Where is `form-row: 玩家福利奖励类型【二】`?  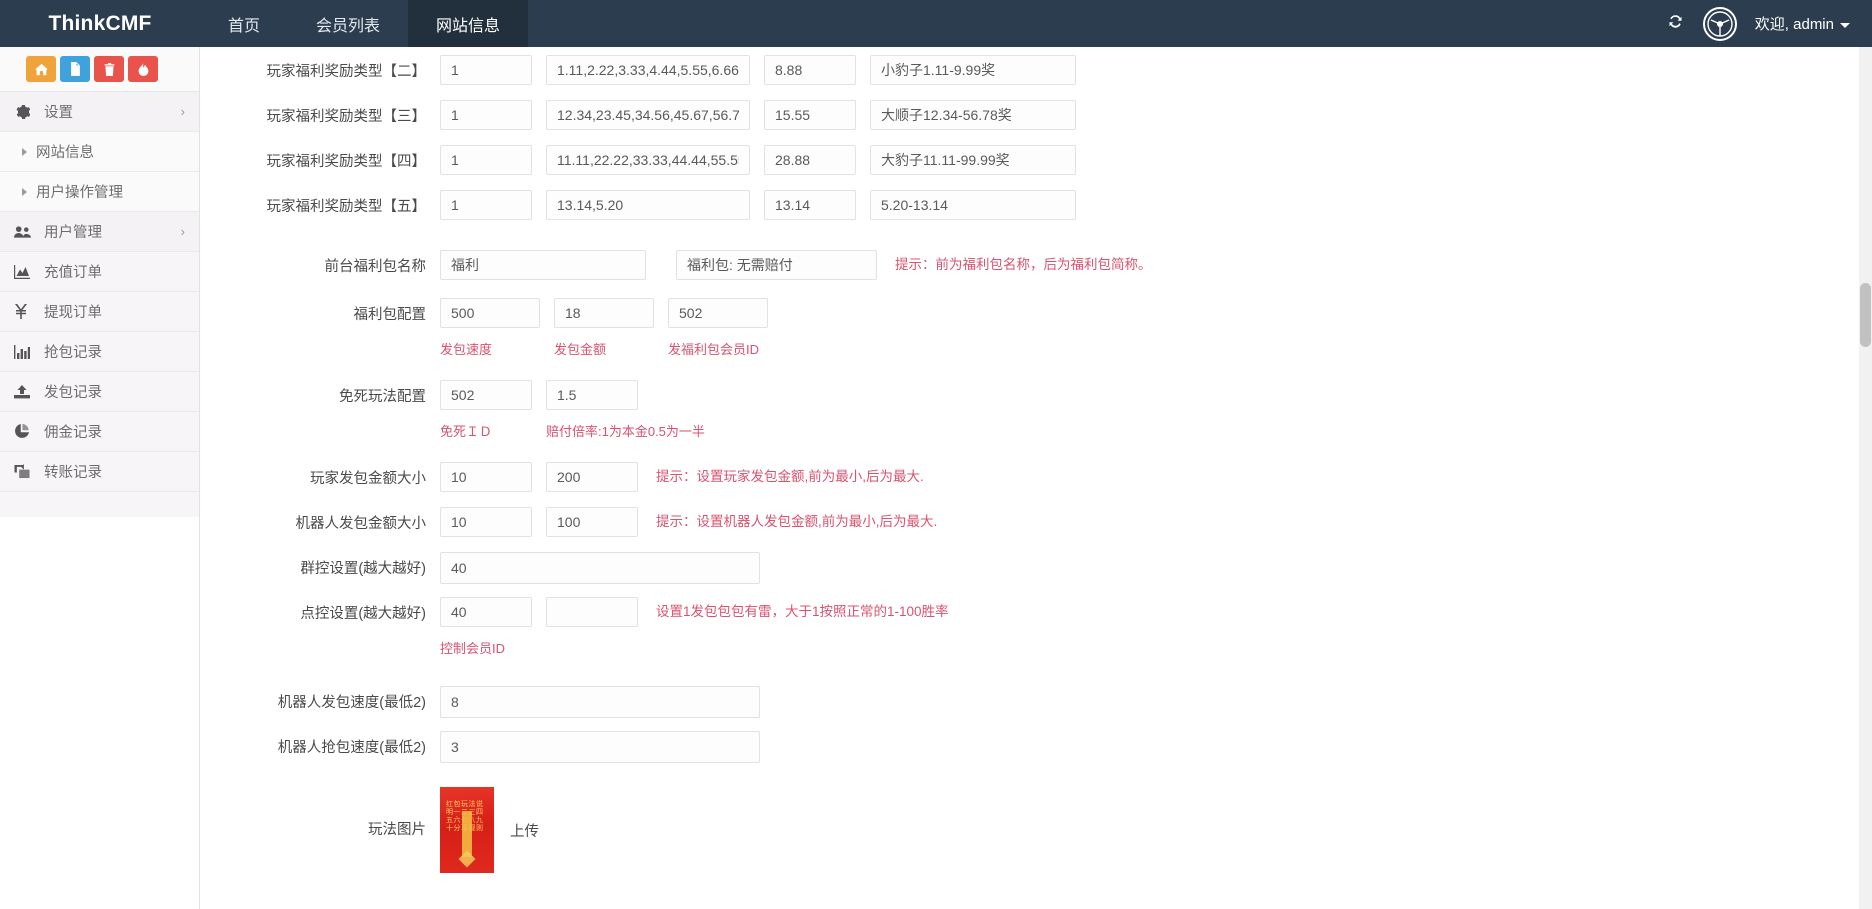
form-row: 玩家福利奖励类型【二】 is located at coordinates (1036, 72).